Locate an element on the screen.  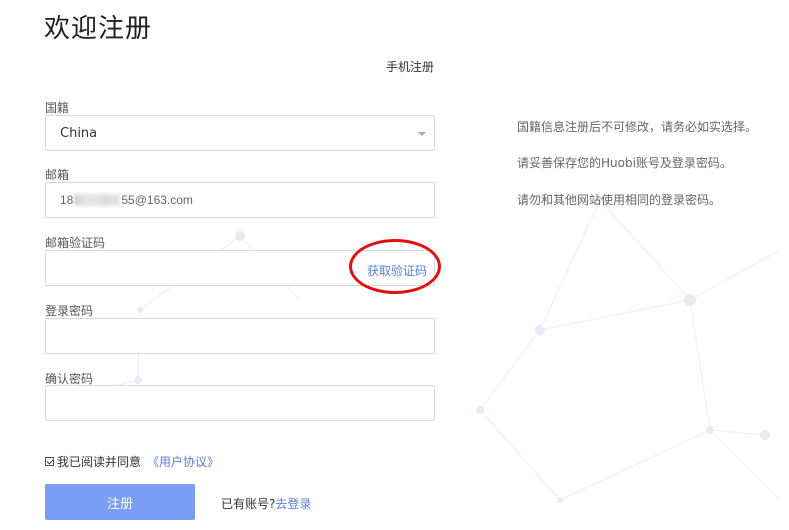
email-value: 18 55@163.com is located at coordinates (126, 200).